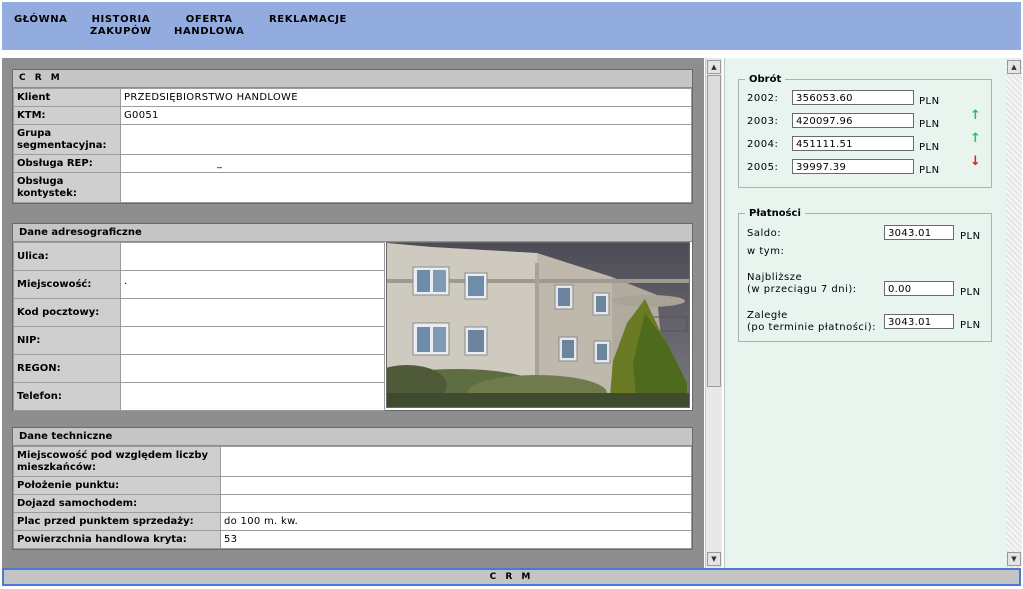 The height and width of the screenshot is (589, 1023). Describe the element at coordinates (117, 503) in the screenshot. I see `tech-label-dojazd: Dojazd samochodem:` at that location.